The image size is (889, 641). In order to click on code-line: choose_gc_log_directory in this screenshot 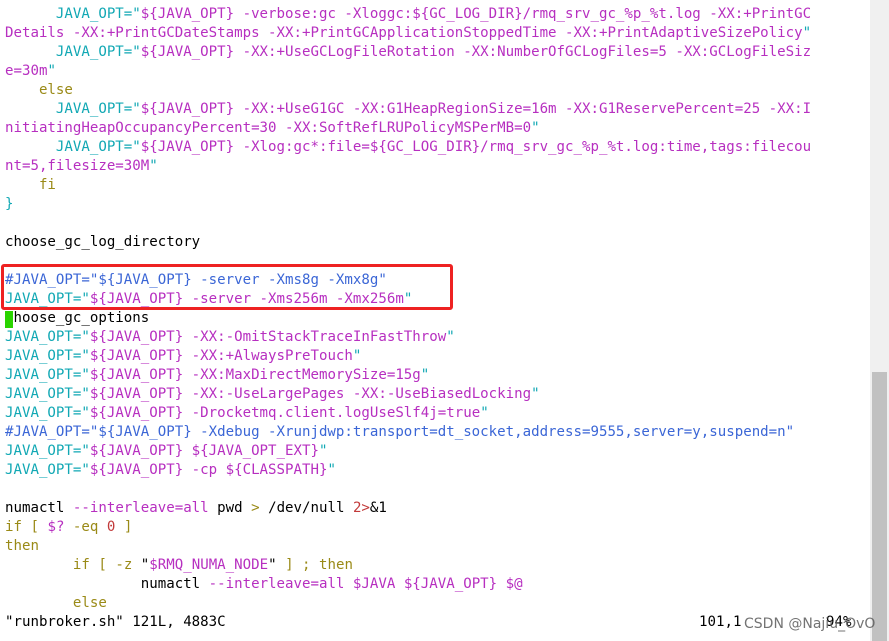, I will do `click(102, 242)`.